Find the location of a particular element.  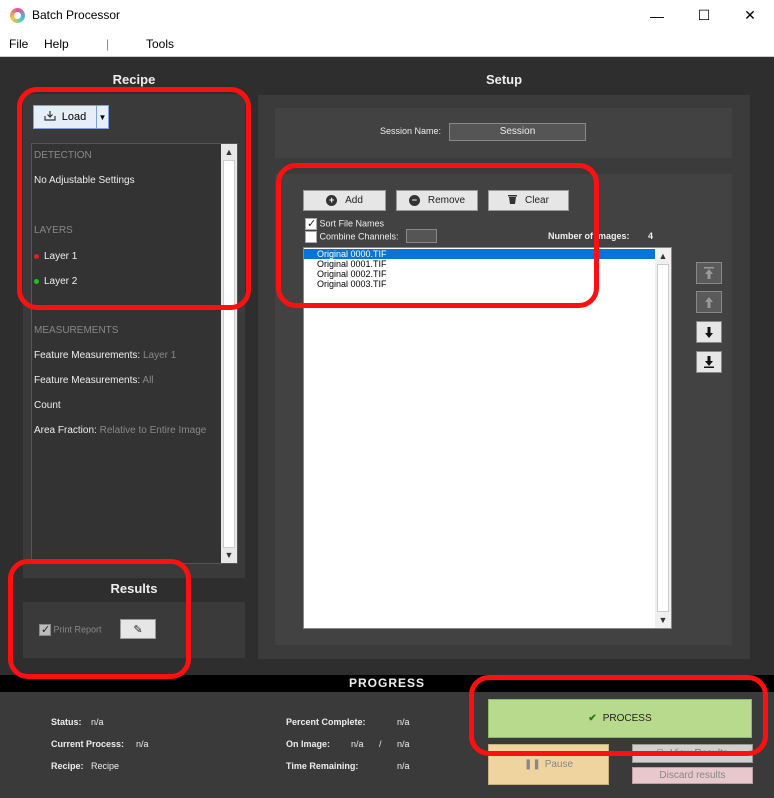

edit-report-button: ✎ is located at coordinates (138, 629).